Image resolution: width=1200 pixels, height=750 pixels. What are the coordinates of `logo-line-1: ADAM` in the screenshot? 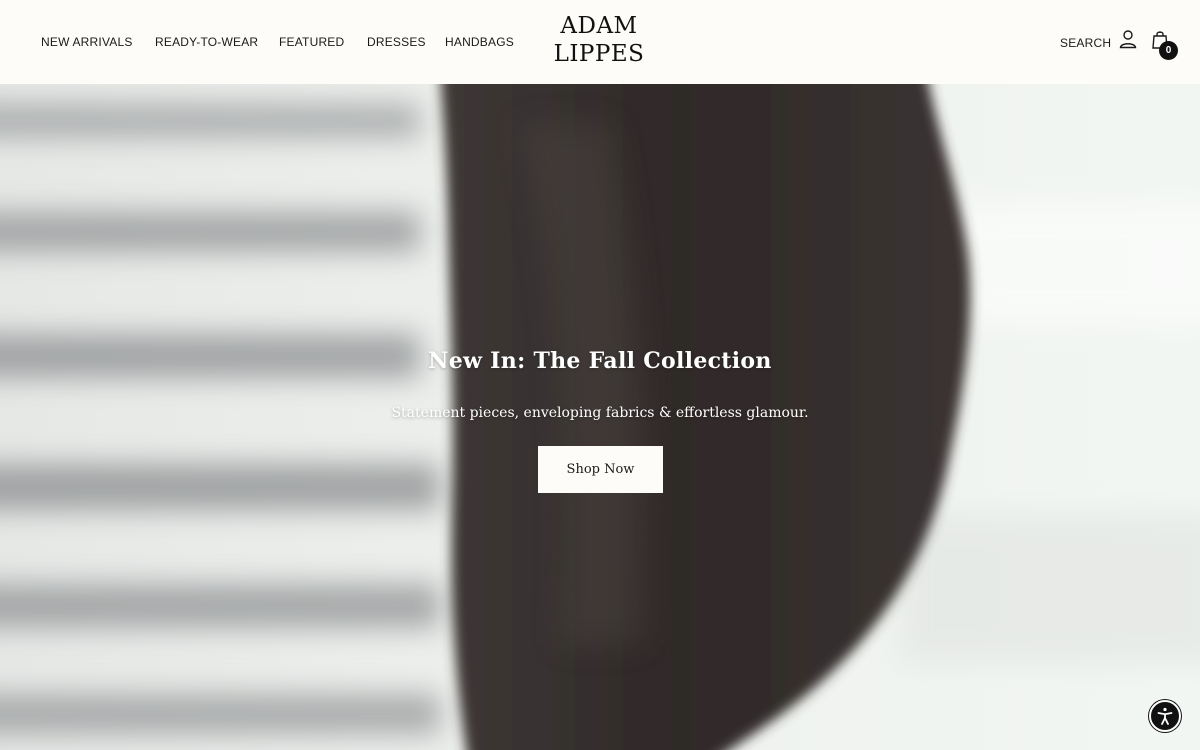 It's located at (599, 26).